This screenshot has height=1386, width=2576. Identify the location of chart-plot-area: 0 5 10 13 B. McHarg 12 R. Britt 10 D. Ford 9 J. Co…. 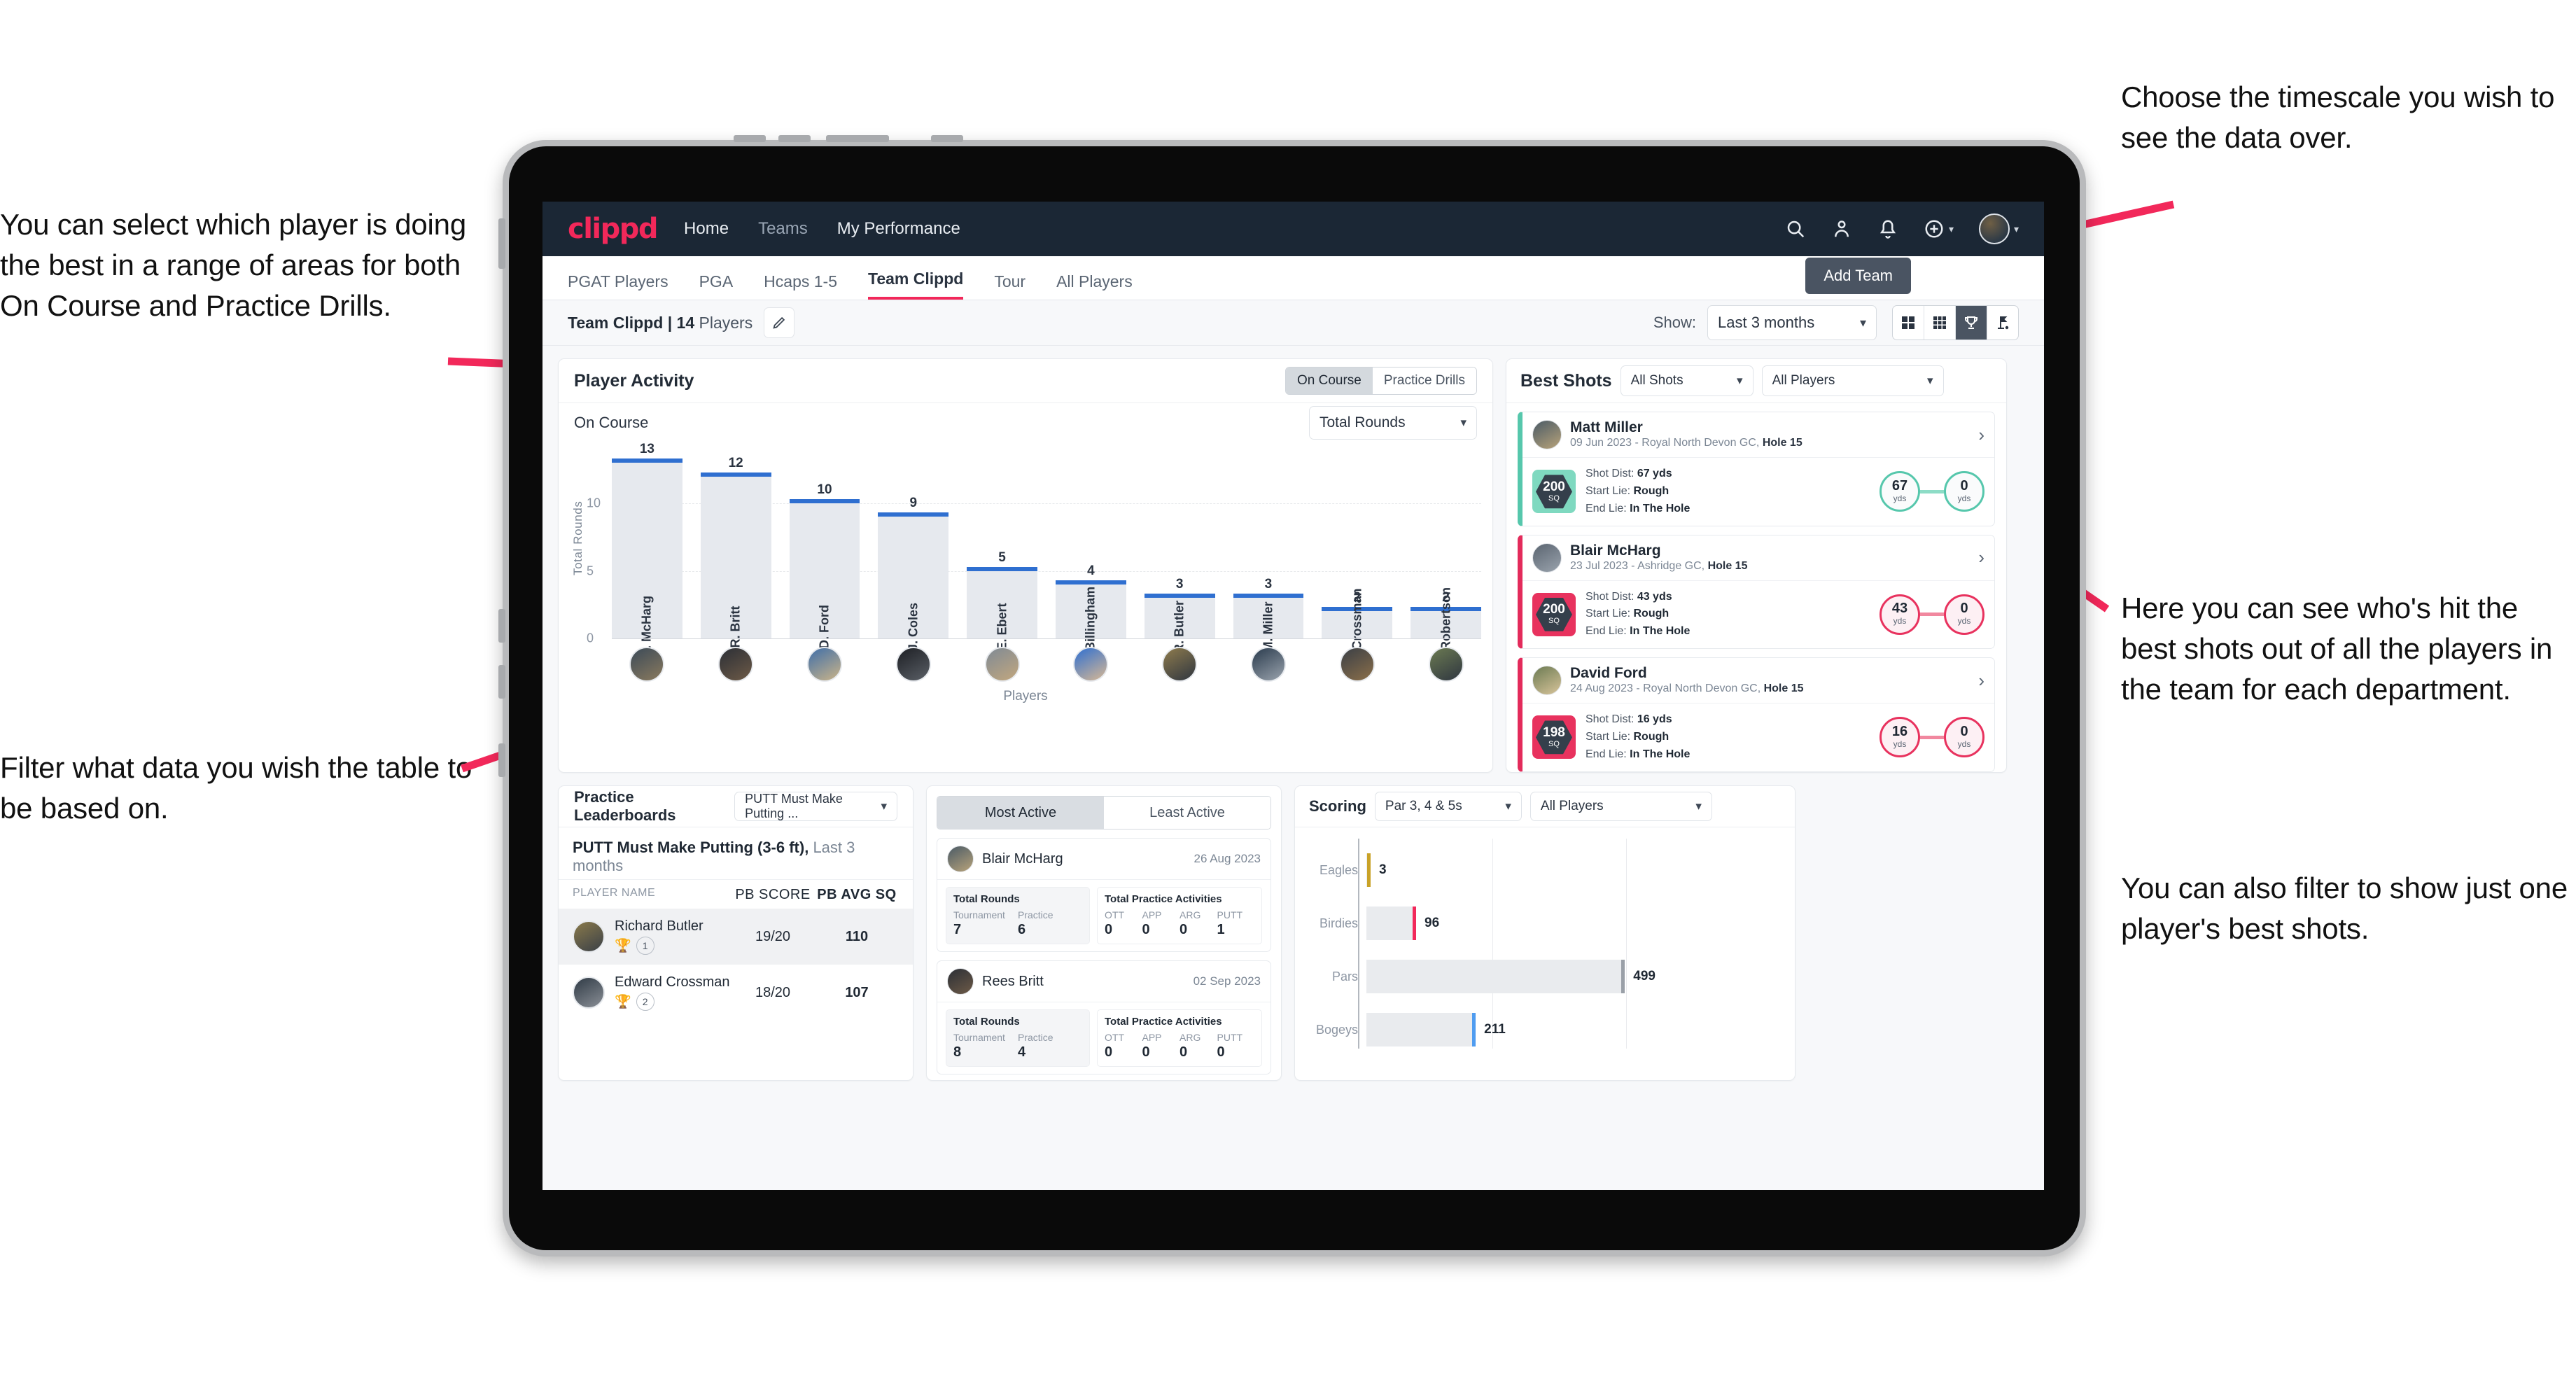
(1034, 554).